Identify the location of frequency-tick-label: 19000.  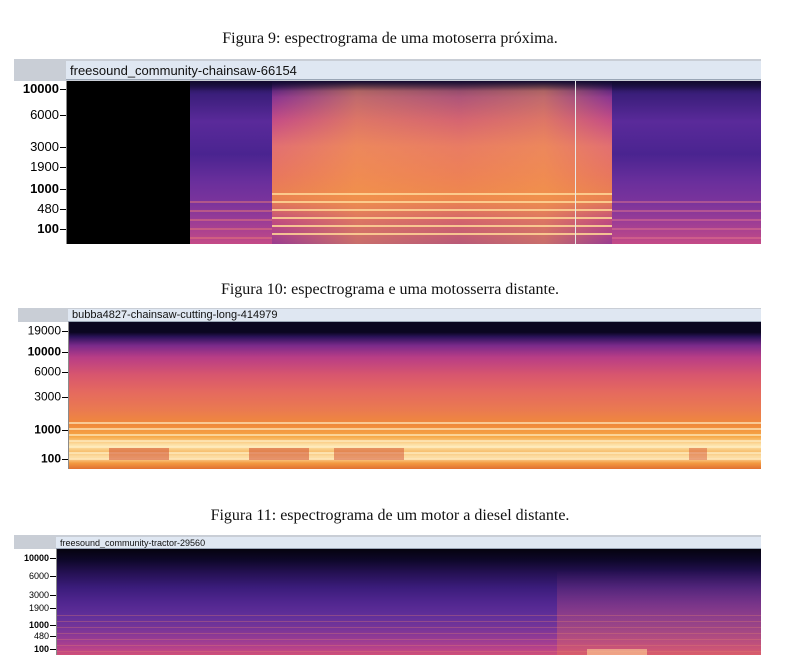
(44, 330).